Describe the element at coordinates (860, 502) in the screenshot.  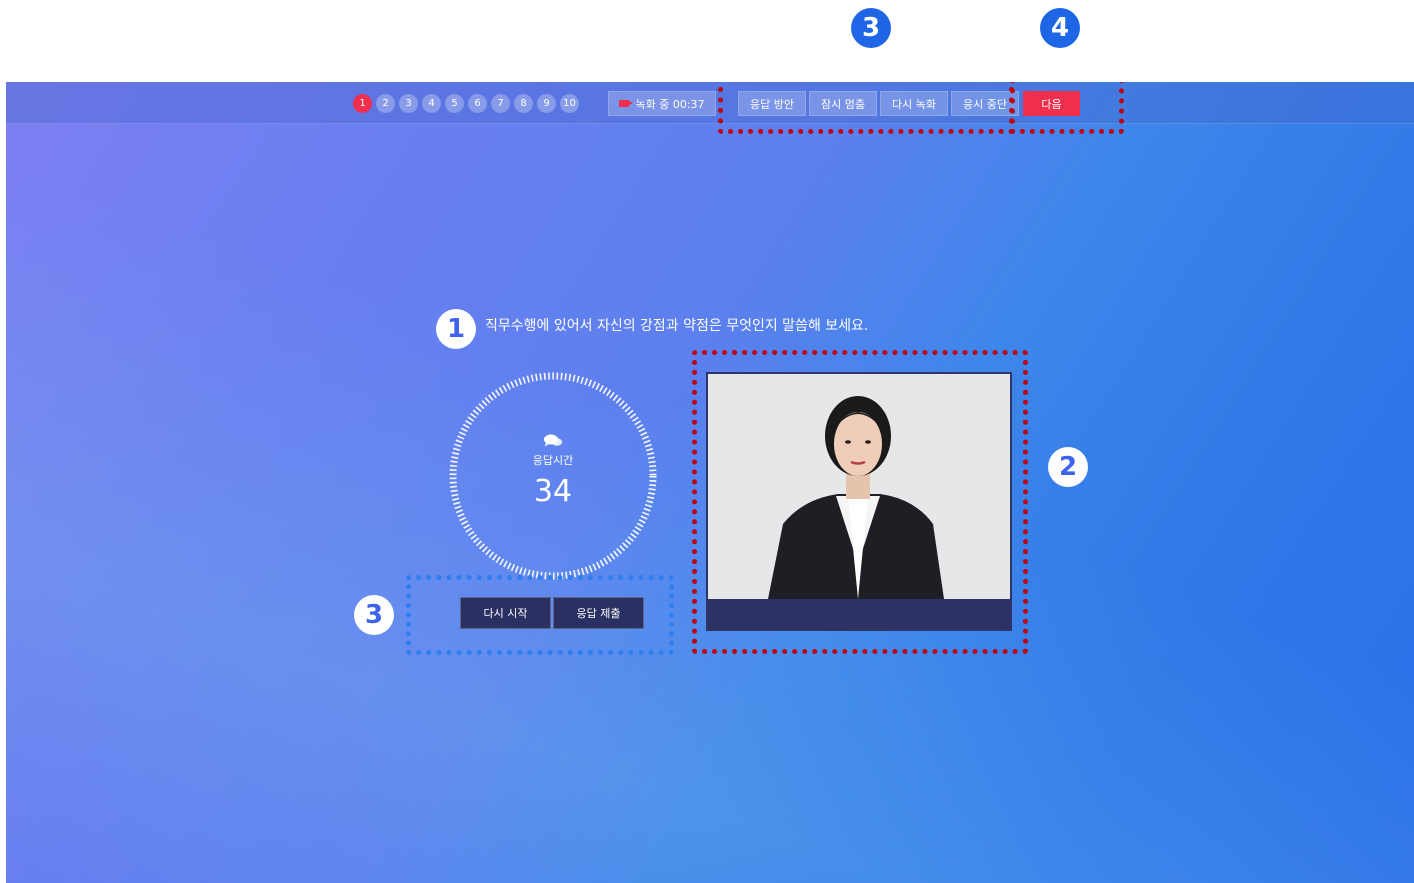
I see `annotation-box-video` at that location.